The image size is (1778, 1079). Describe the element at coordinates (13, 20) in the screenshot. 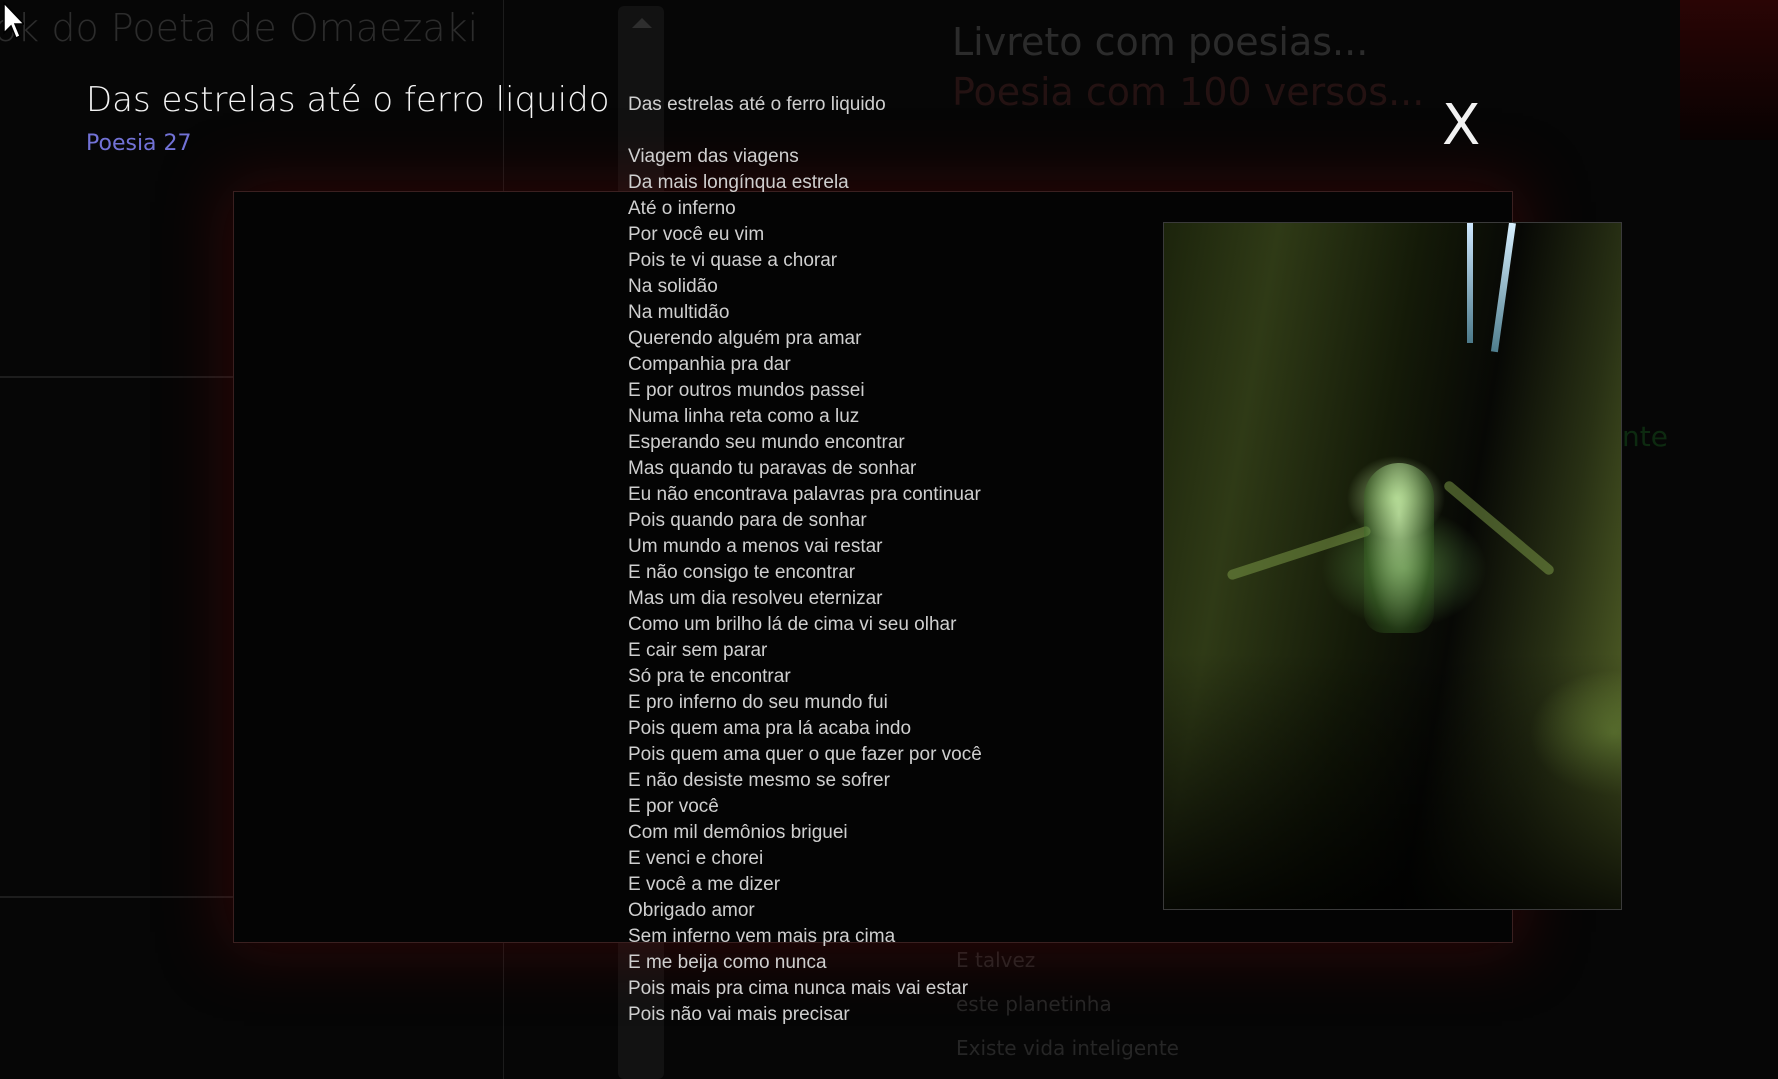

I see `mouse-cursor-icon` at that location.